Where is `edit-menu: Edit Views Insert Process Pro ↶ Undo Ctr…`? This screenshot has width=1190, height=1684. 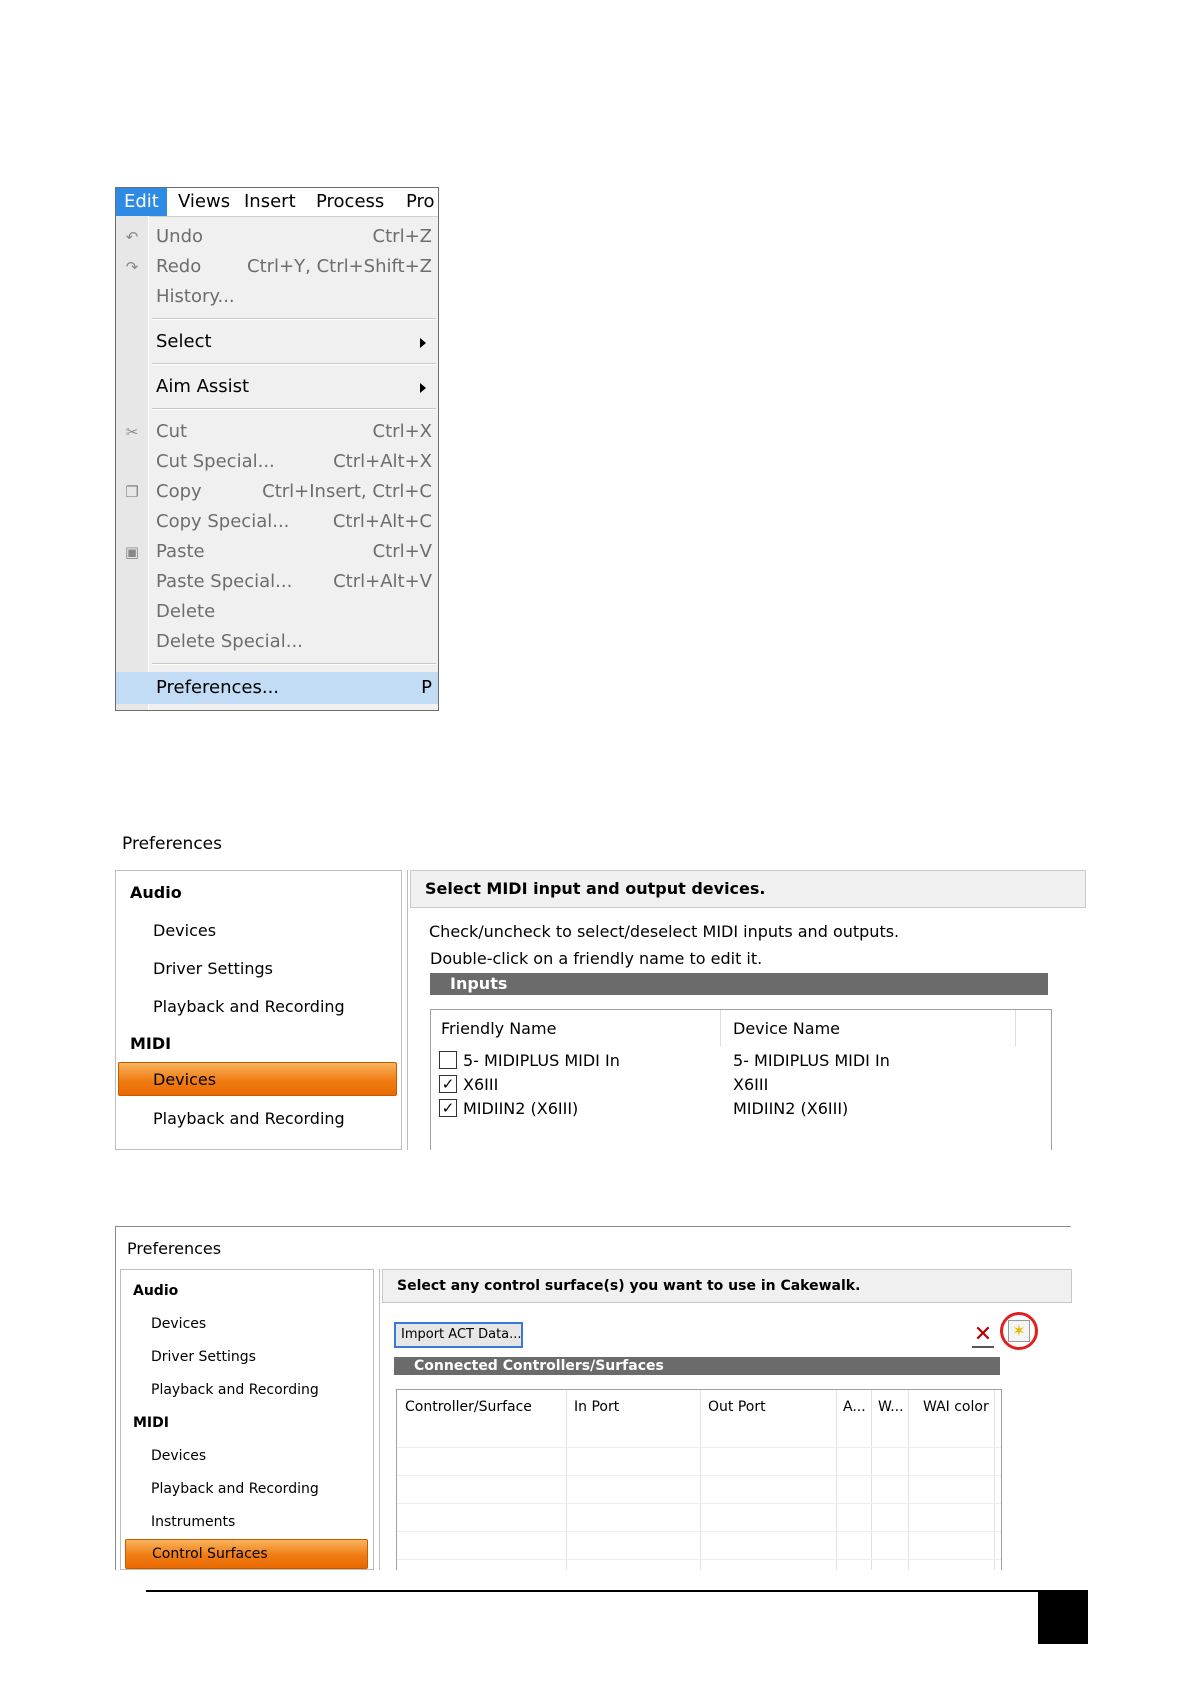 edit-menu: Edit Views Insert Process Pro ↶ Undo Ctr… is located at coordinates (277, 449).